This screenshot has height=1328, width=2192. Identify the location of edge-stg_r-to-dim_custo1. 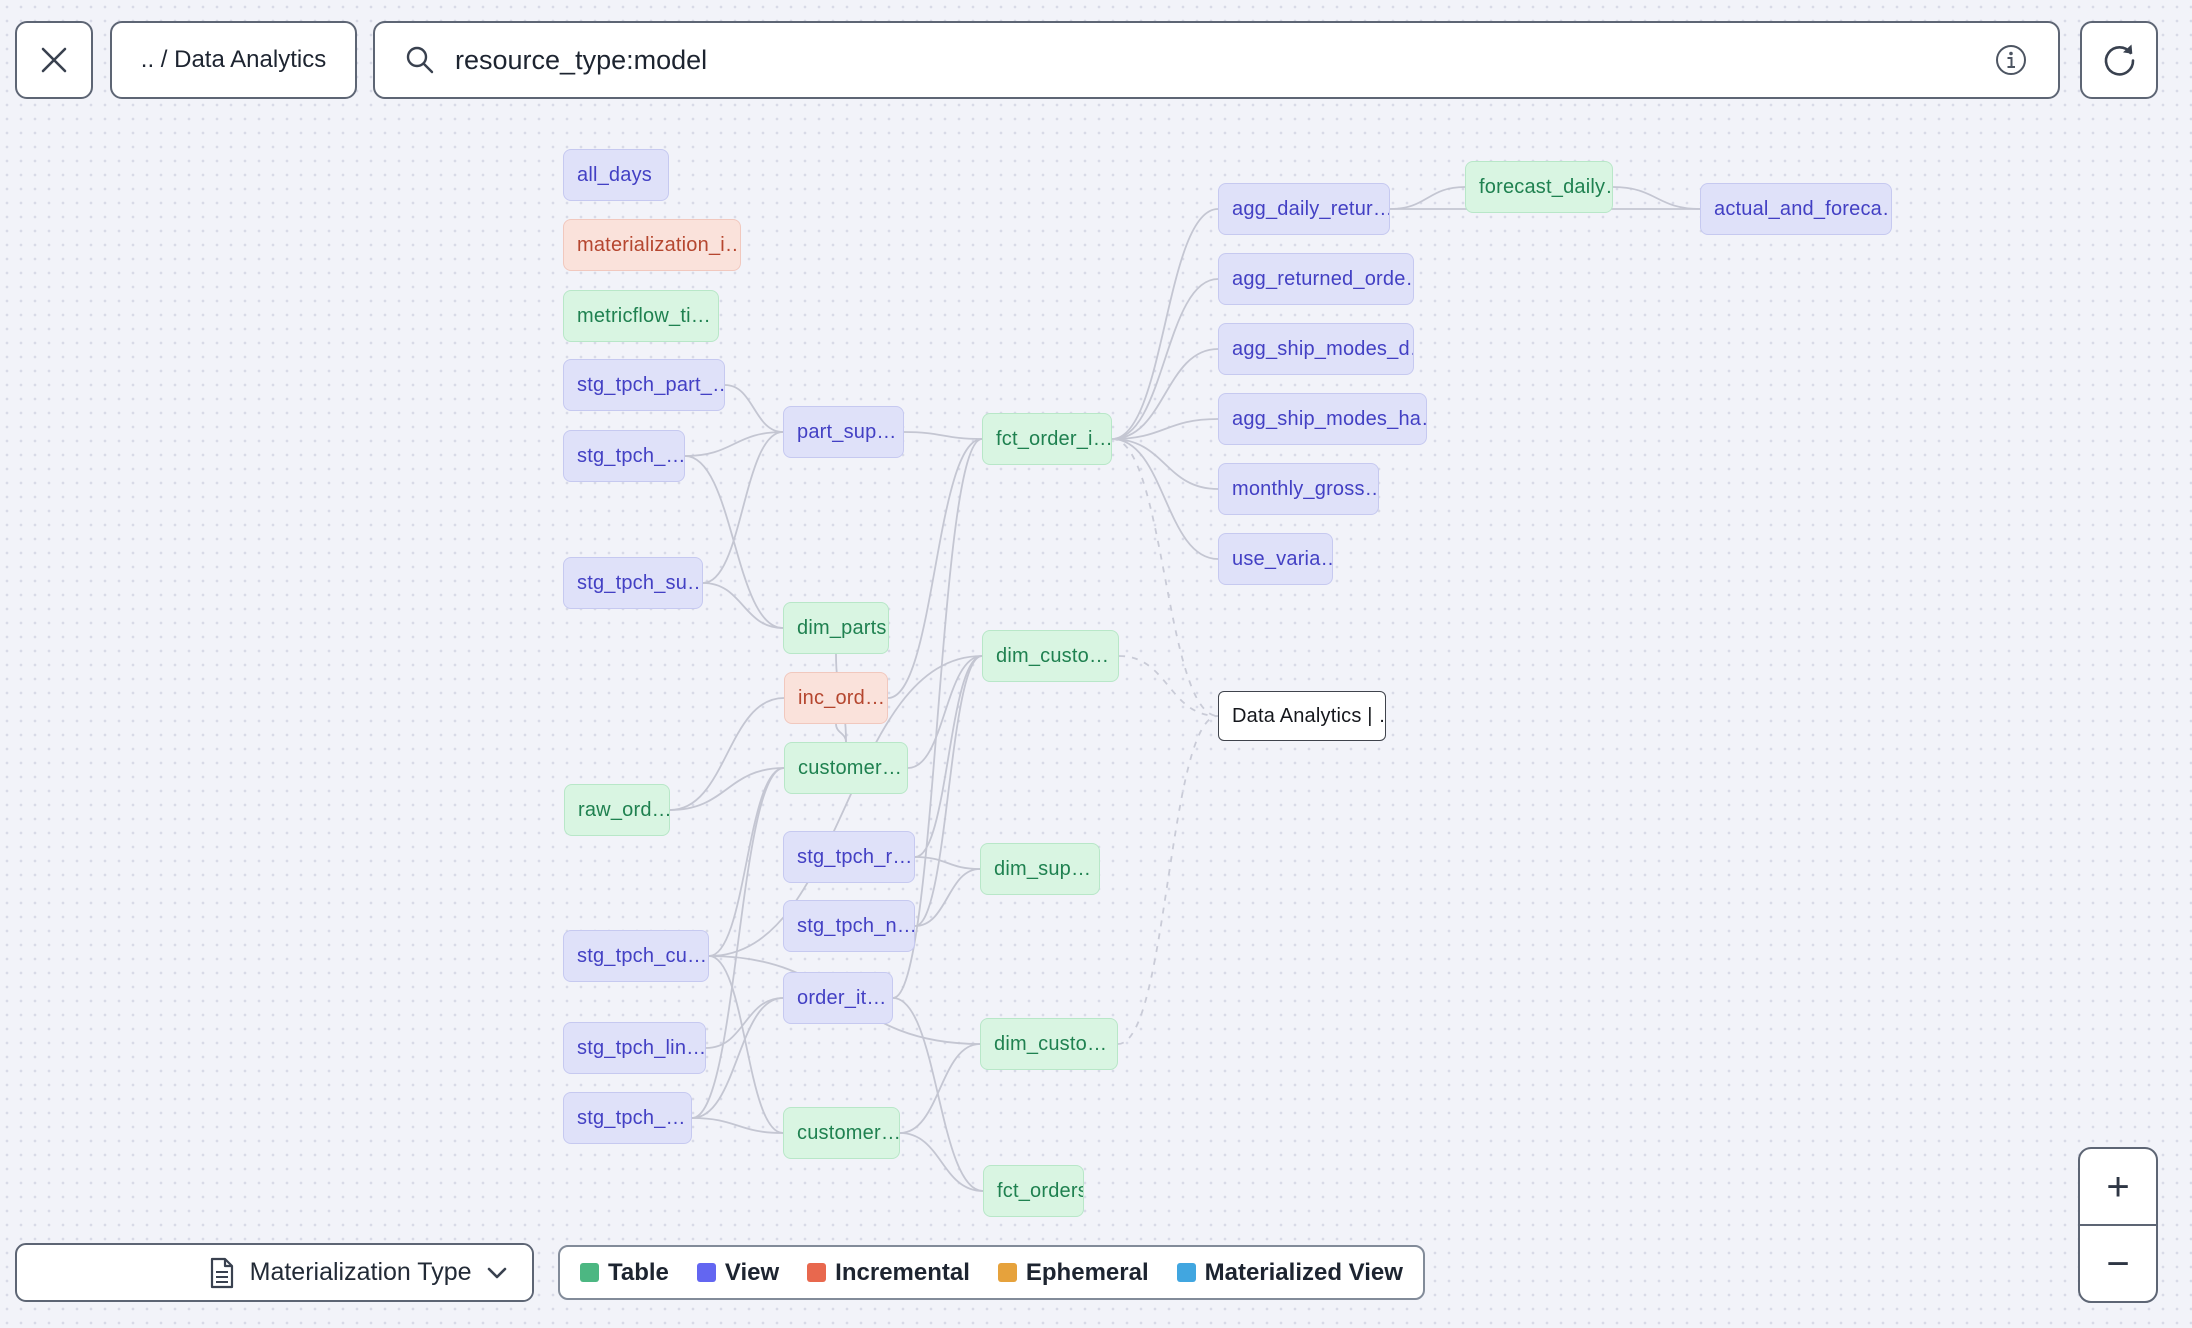
(948, 756).